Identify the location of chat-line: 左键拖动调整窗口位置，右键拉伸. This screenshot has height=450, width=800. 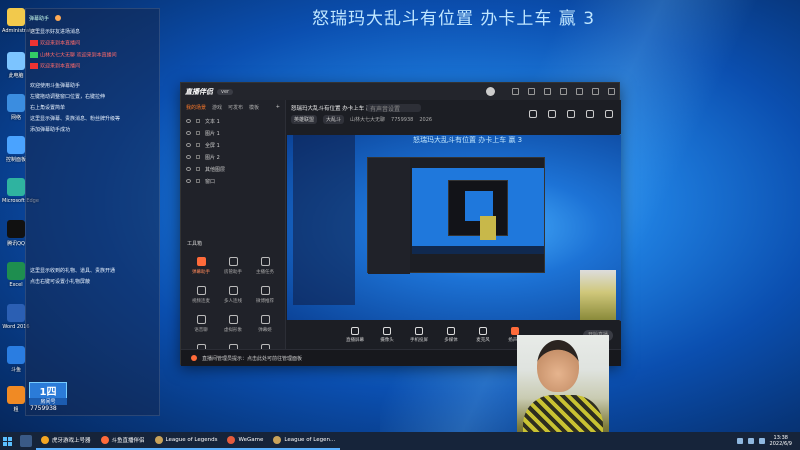
(68, 96).